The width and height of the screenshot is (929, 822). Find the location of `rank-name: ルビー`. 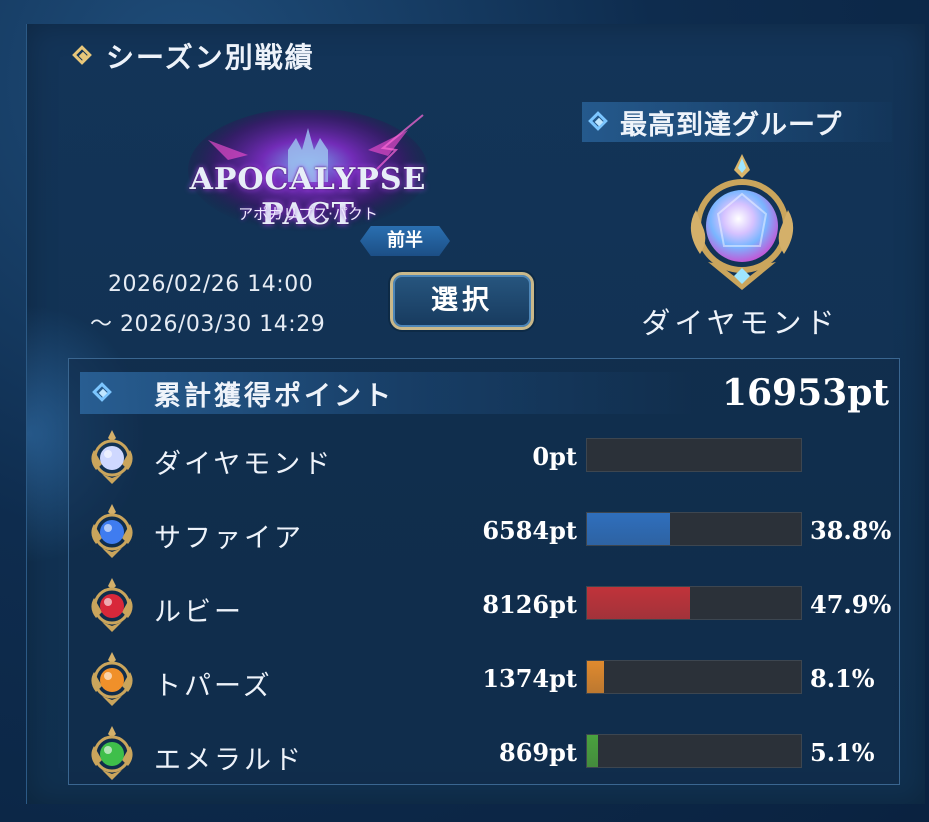

rank-name: ルビー is located at coordinates (199, 612).